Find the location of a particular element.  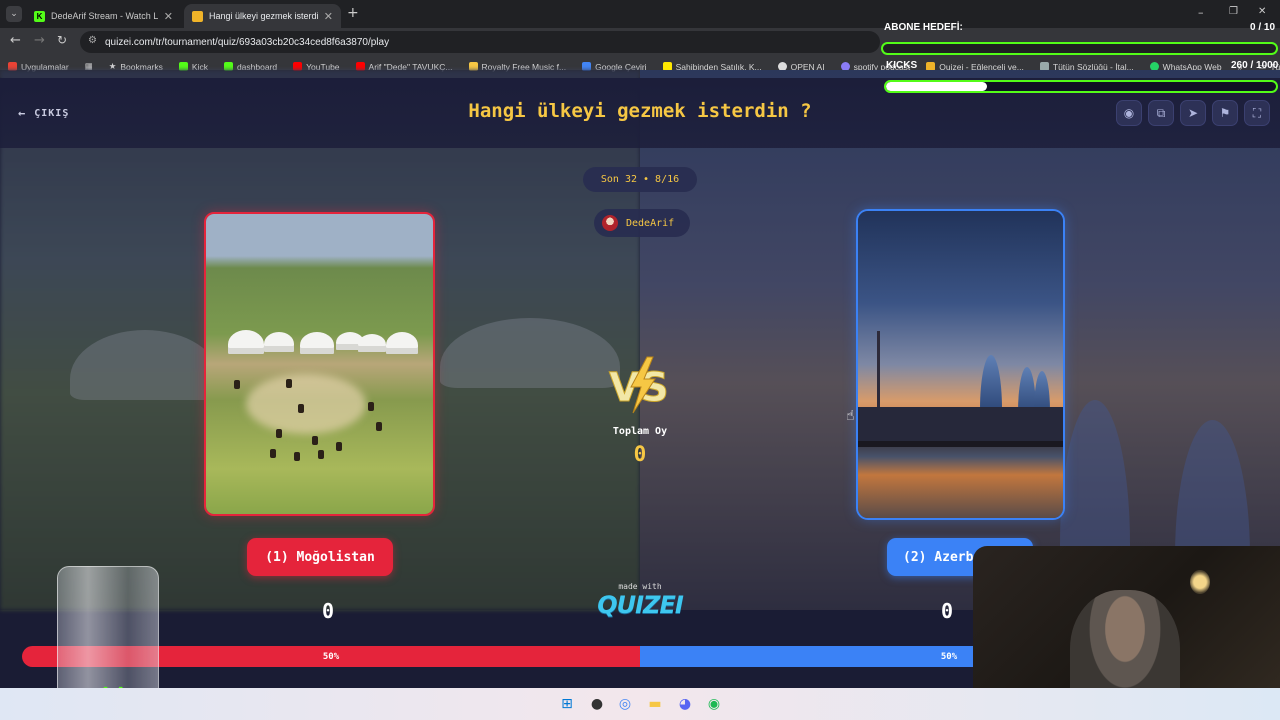

reload-button: ↻ is located at coordinates (62, 40).